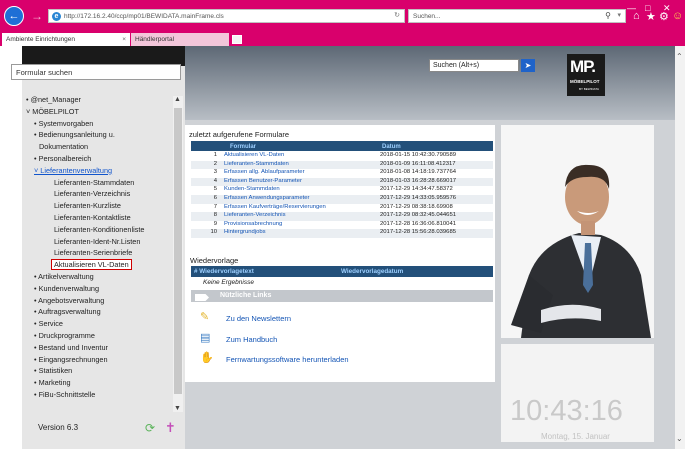 This screenshot has width=685, height=449. I want to click on row-number: 9, so click(215, 223).